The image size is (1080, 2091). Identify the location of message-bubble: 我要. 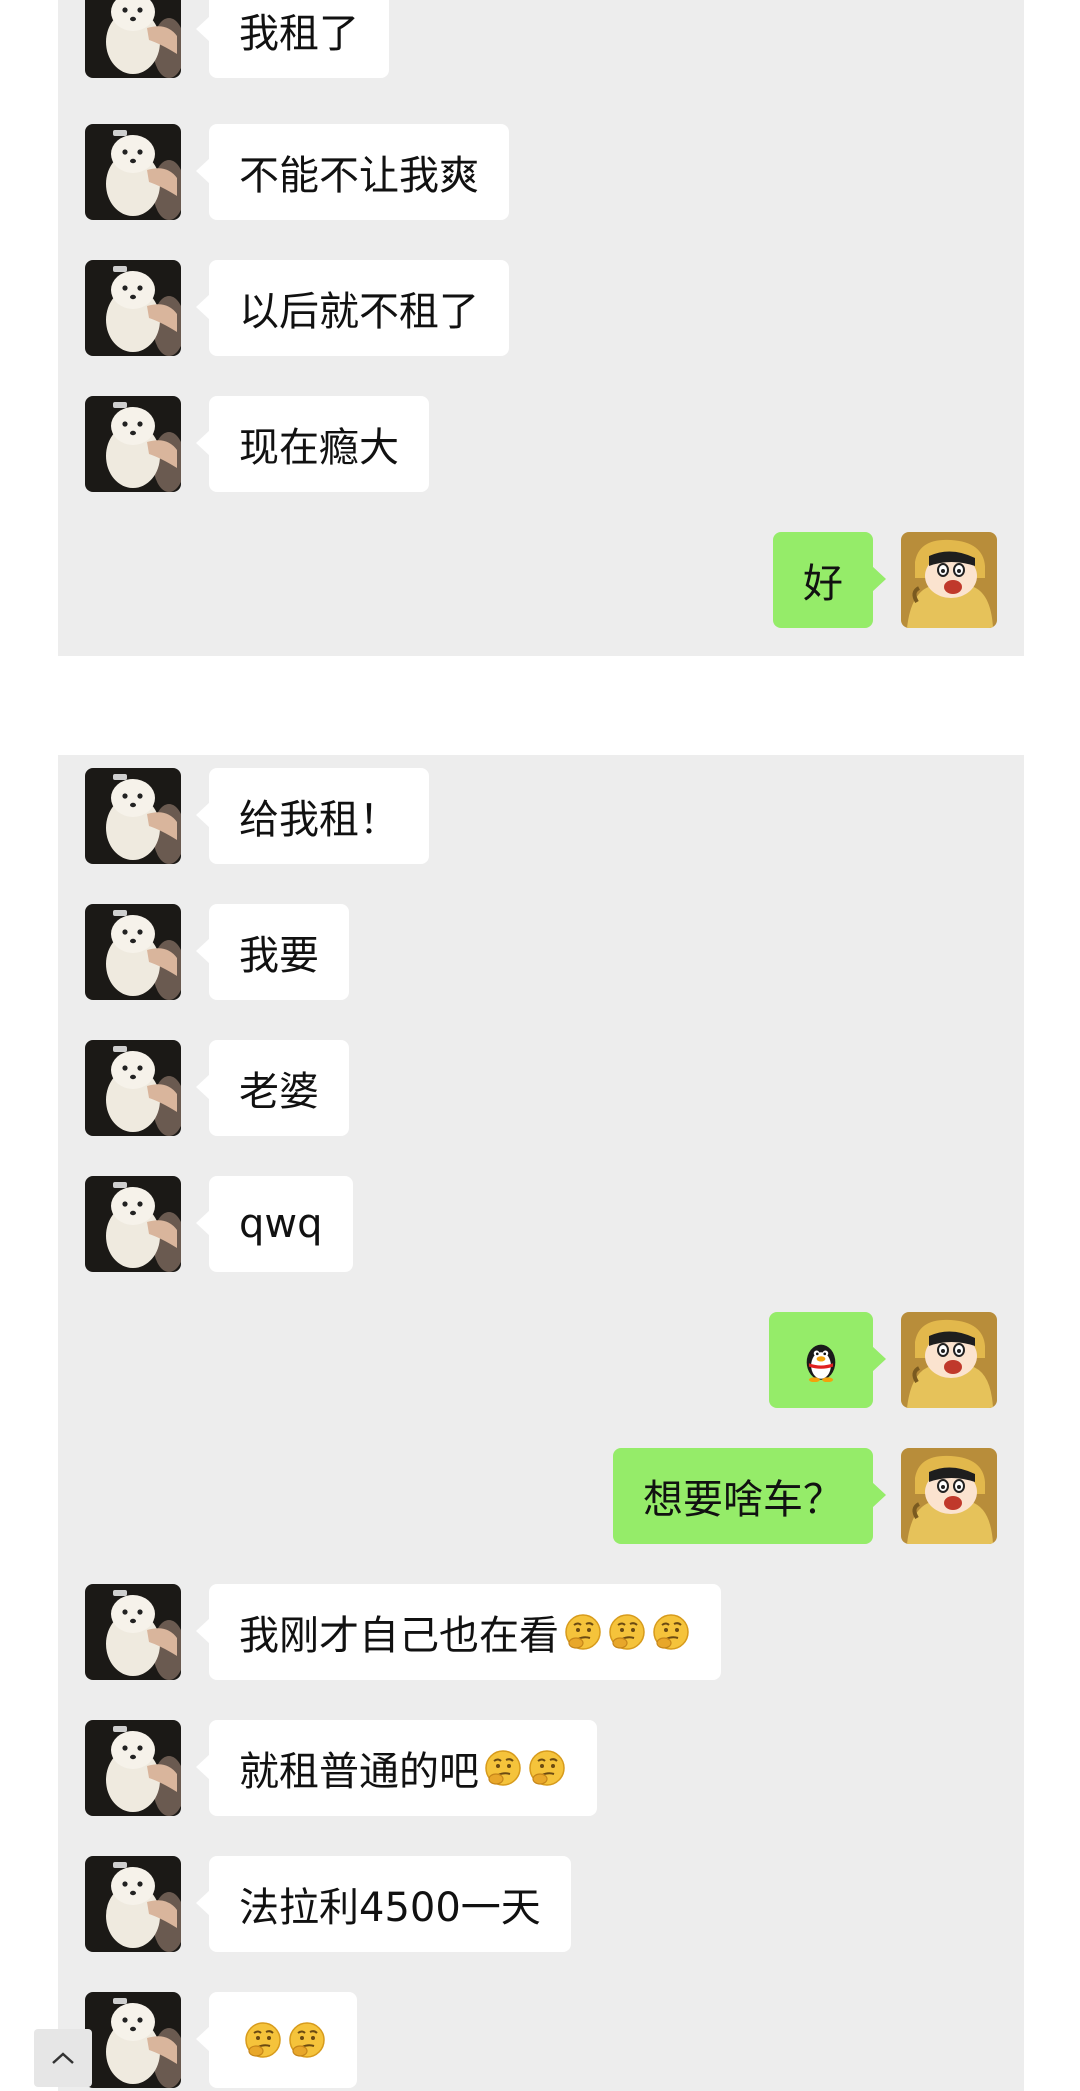
(272, 952).